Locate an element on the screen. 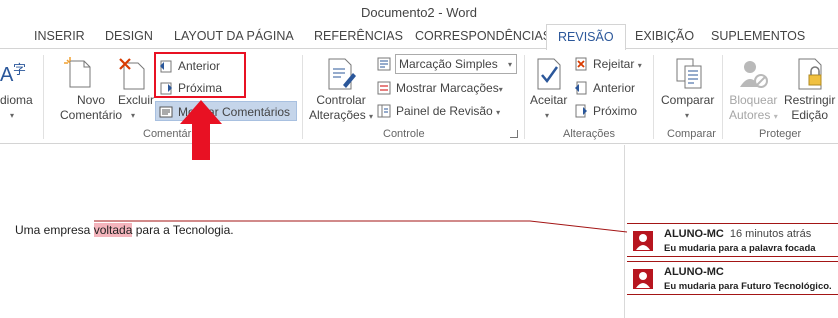 The image size is (838, 318). annotation-arrow-icon is located at coordinates (201, 130).